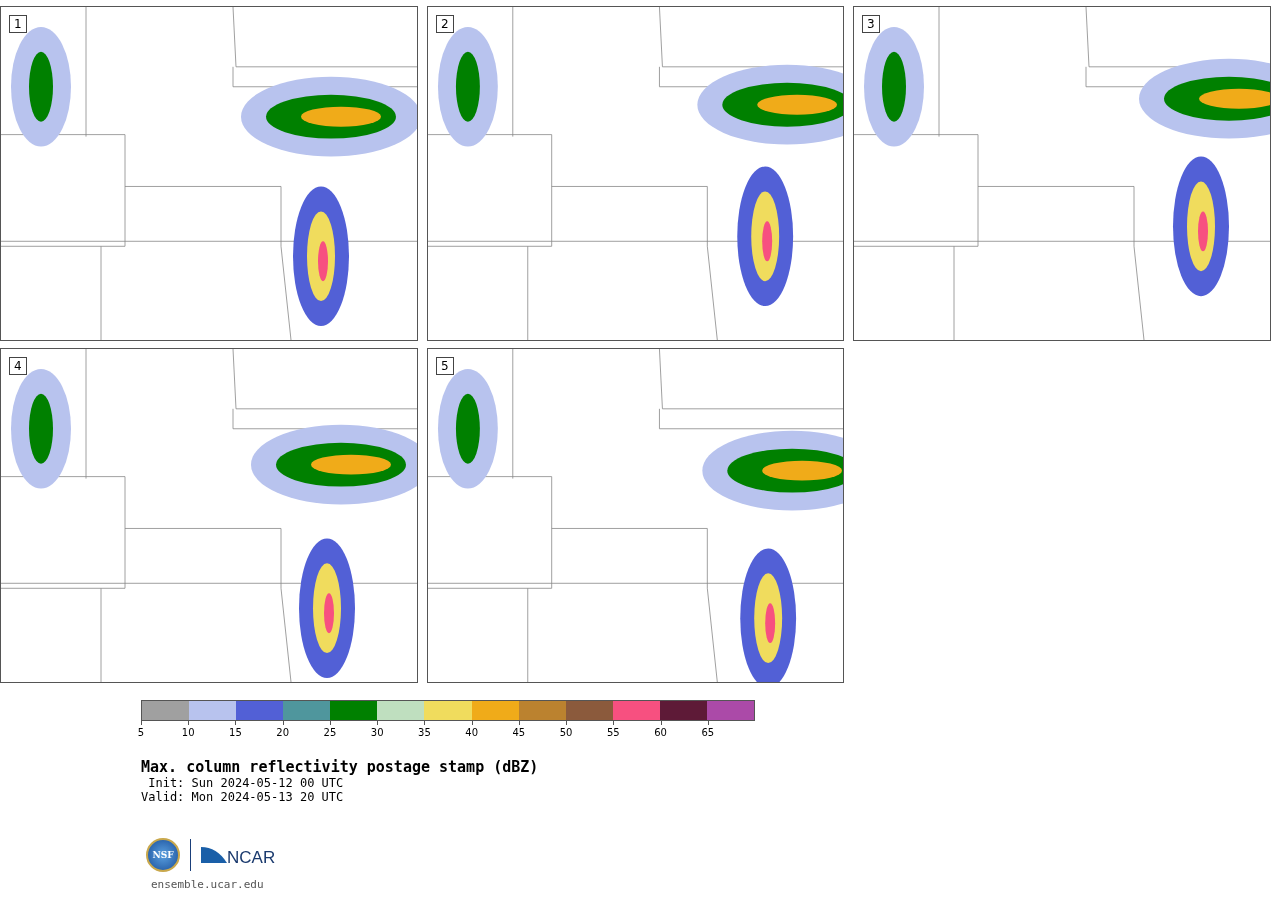  What do you see at coordinates (708, 732) in the screenshot?
I see `tick-label: 65` at bounding box center [708, 732].